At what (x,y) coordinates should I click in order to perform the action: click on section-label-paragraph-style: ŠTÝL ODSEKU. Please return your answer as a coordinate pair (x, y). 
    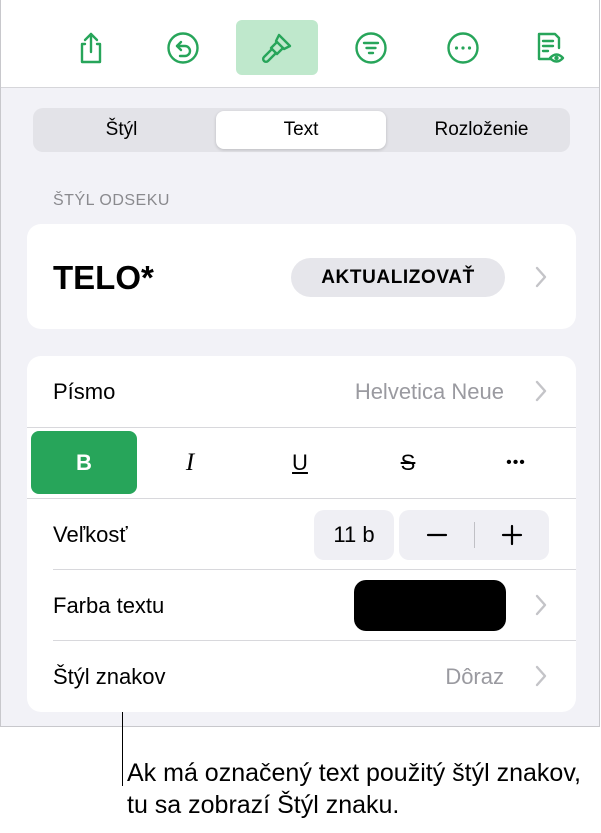
    Looking at the image, I should click on (111, 200).